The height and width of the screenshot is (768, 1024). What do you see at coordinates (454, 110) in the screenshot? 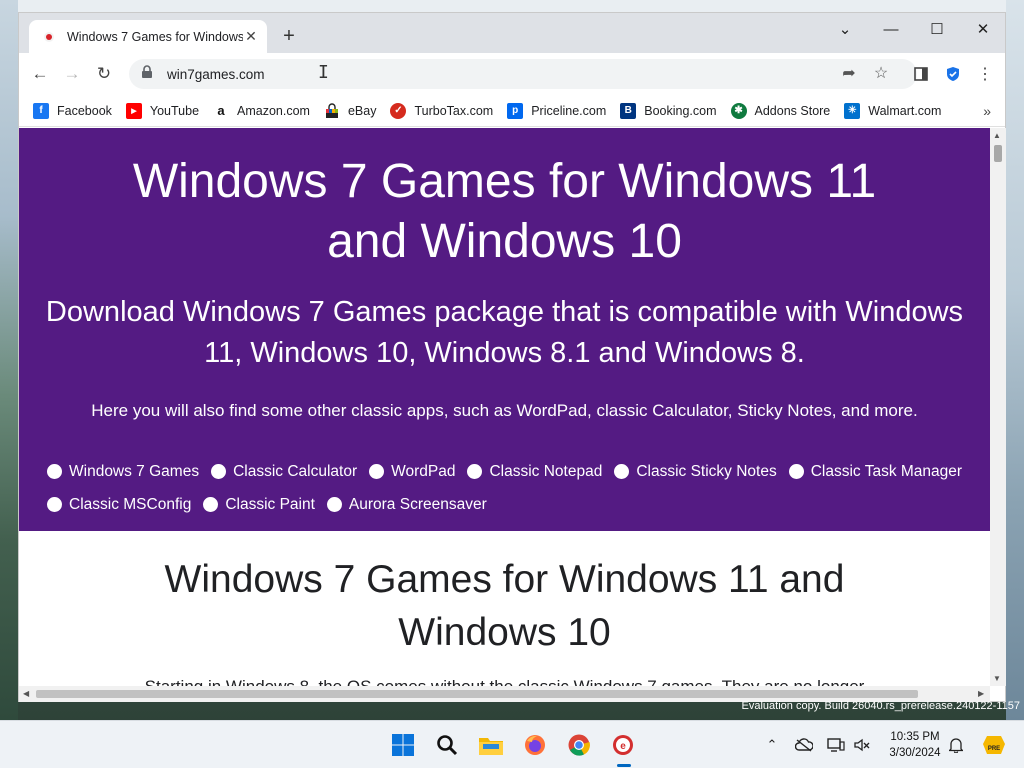
I see `bookmark-label: TurboTax.com` at bounding box center [454, 110].